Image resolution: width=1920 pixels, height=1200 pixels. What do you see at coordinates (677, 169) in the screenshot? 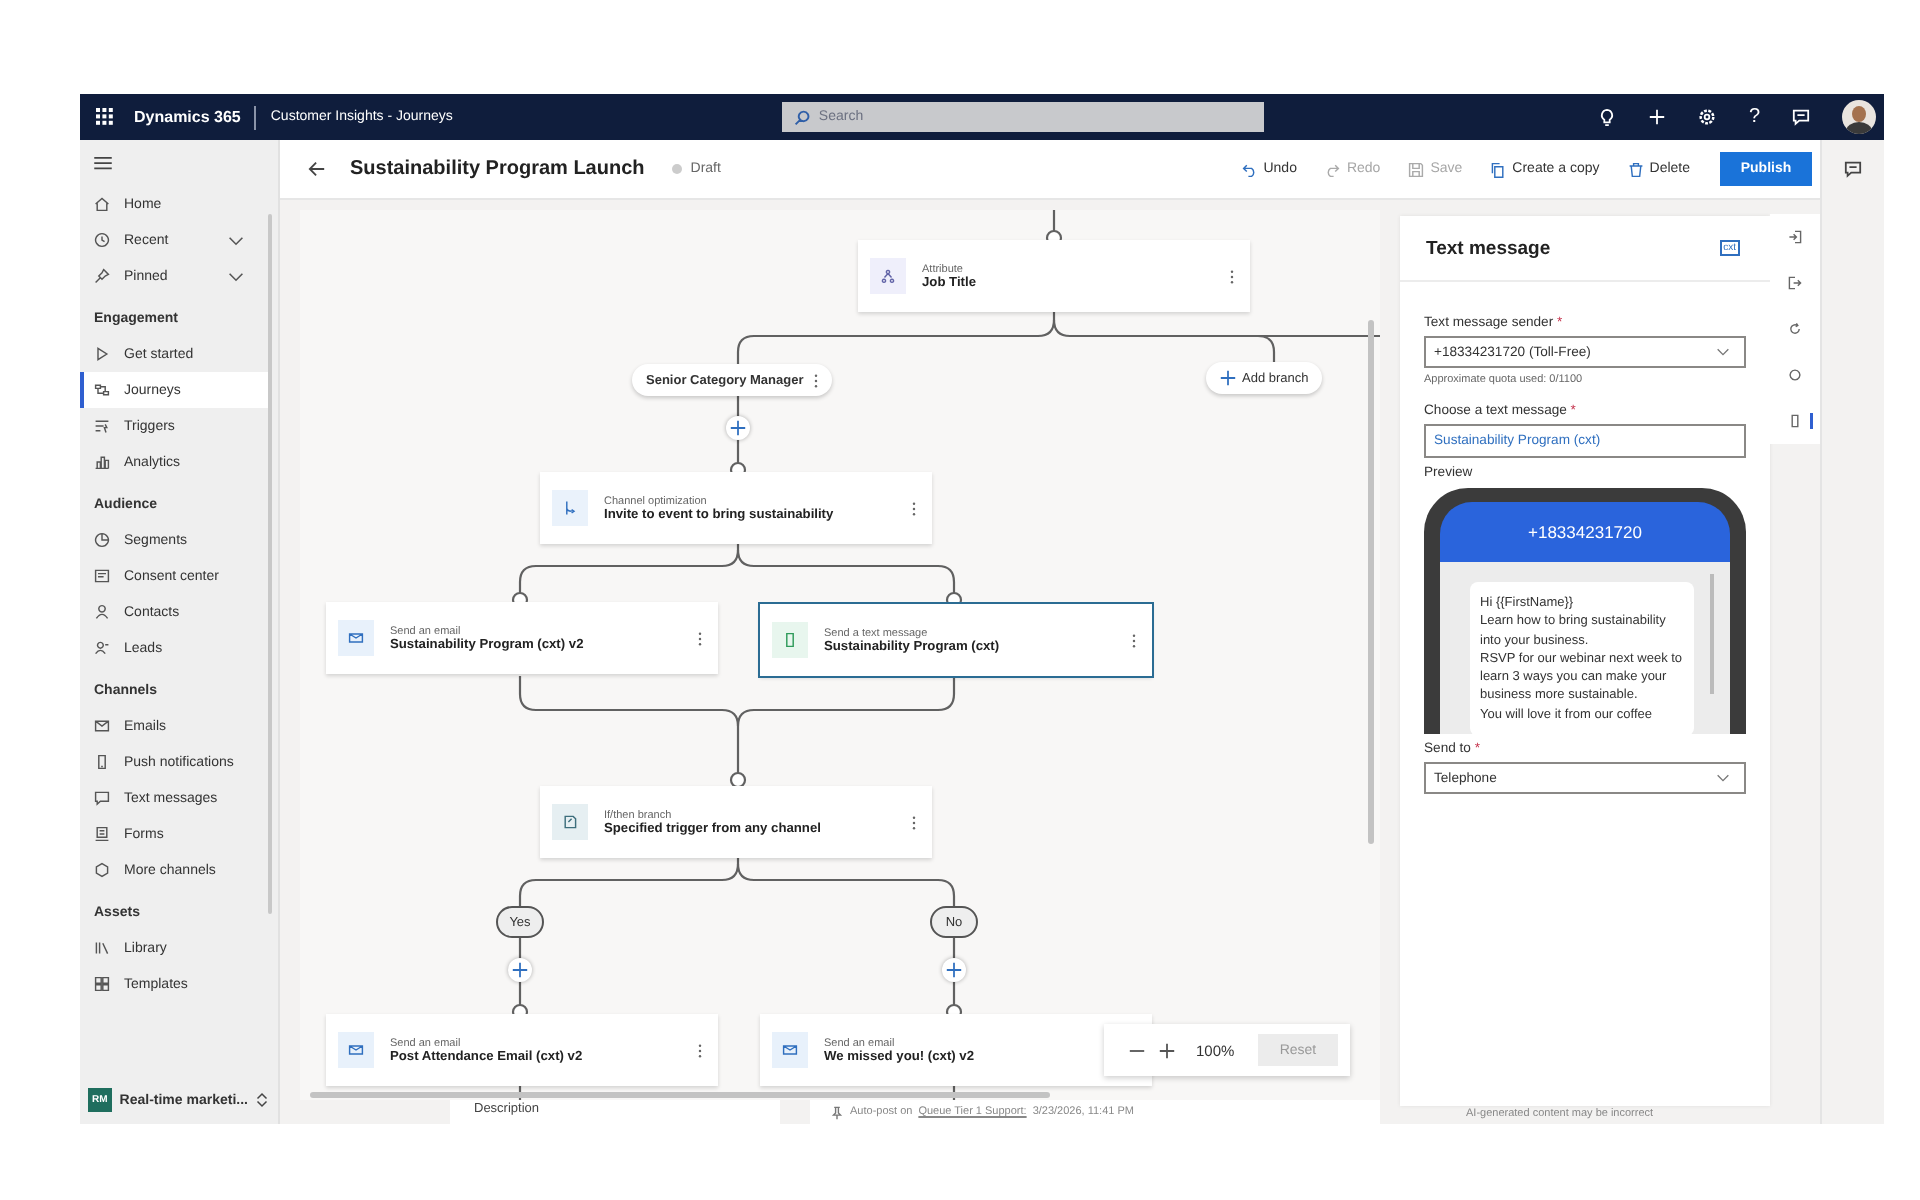
I see `status-dot` at bounding box center [677, 169].